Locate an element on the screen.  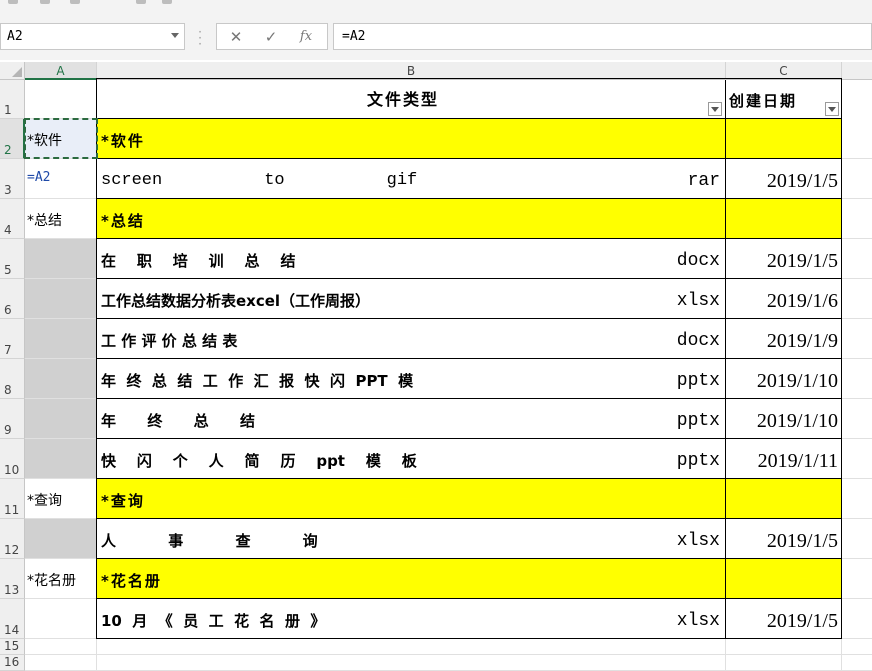
row-header: 11 is located at coordinates (12, 499).